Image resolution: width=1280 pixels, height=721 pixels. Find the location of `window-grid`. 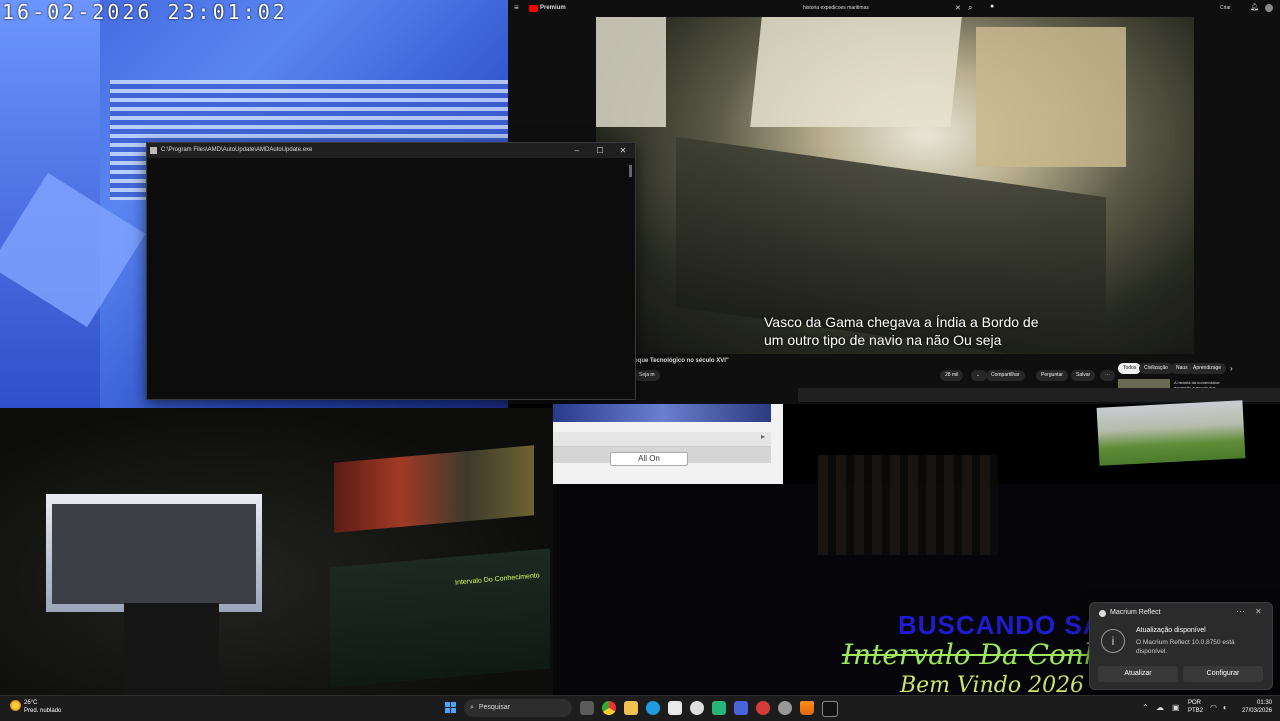

window-grid is located at coordinates (908, 505).